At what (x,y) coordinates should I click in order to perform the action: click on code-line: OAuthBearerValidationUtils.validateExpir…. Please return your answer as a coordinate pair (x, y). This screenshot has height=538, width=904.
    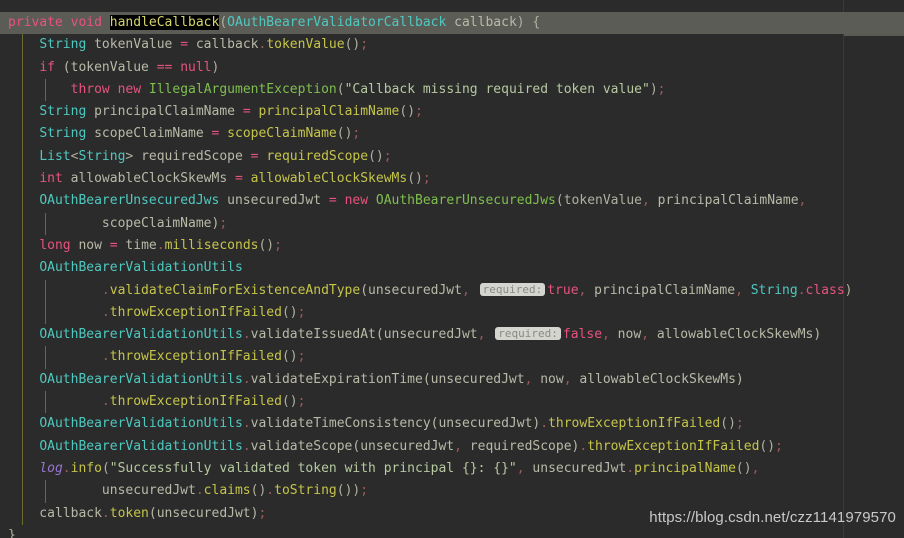
    Looking at the image, I should click on (452, 380).